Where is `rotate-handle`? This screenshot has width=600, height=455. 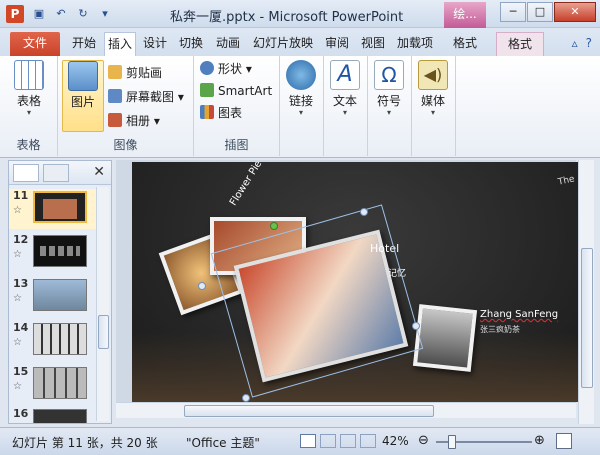
rotate-handle is located at coordinates (274, 226).